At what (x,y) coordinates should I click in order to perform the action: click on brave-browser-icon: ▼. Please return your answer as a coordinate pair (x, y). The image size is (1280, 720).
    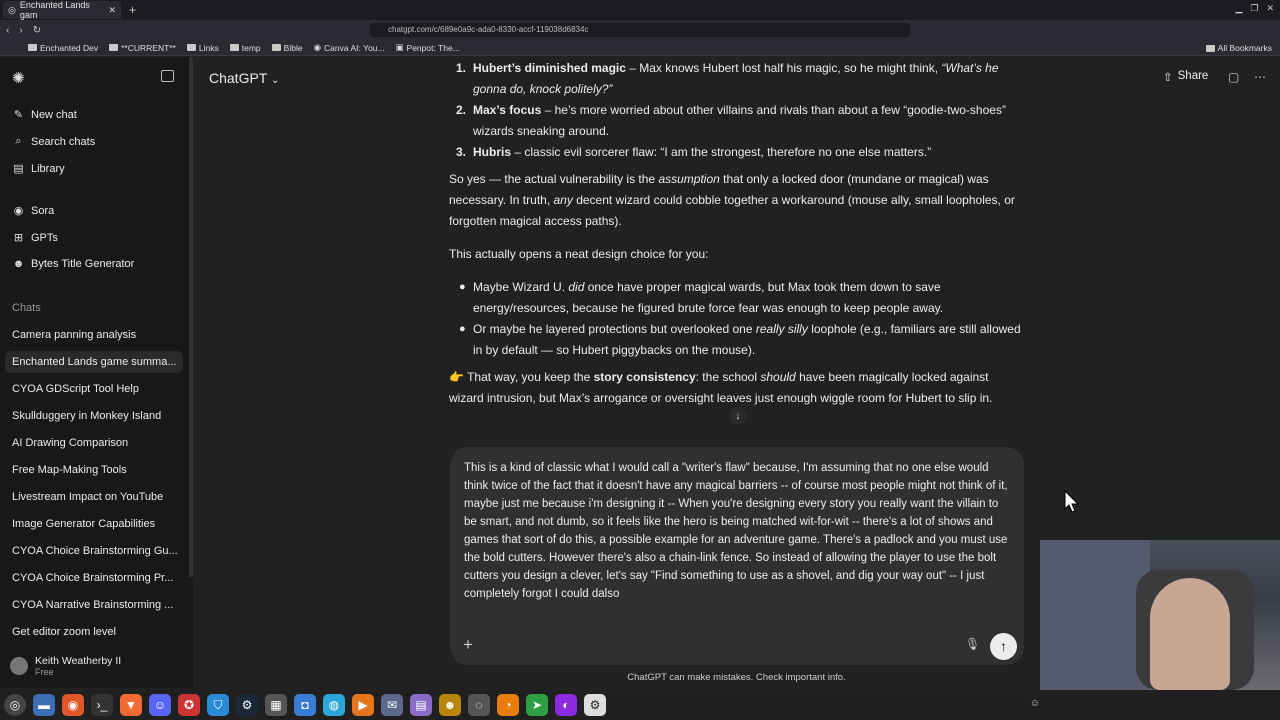
    Looking at the image, I should click on (131, 705).